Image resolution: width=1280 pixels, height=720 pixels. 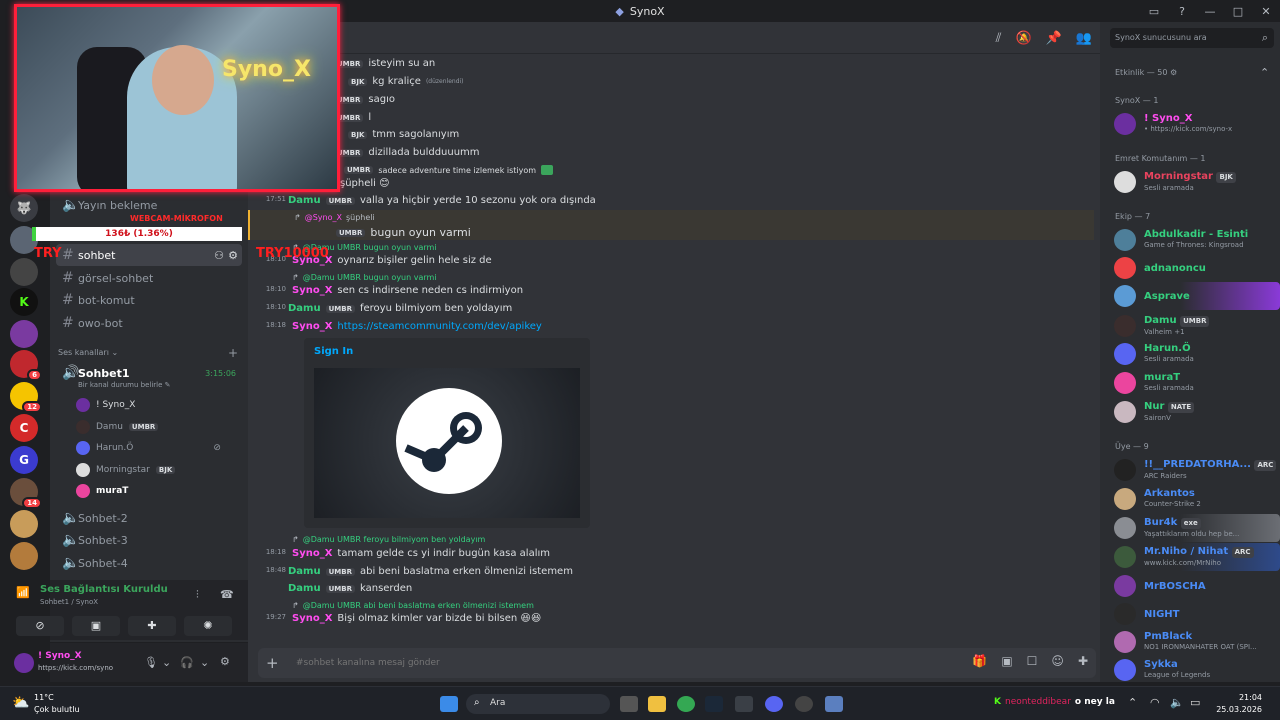 I want to click on discord-icon, so click(x=774, y=704).